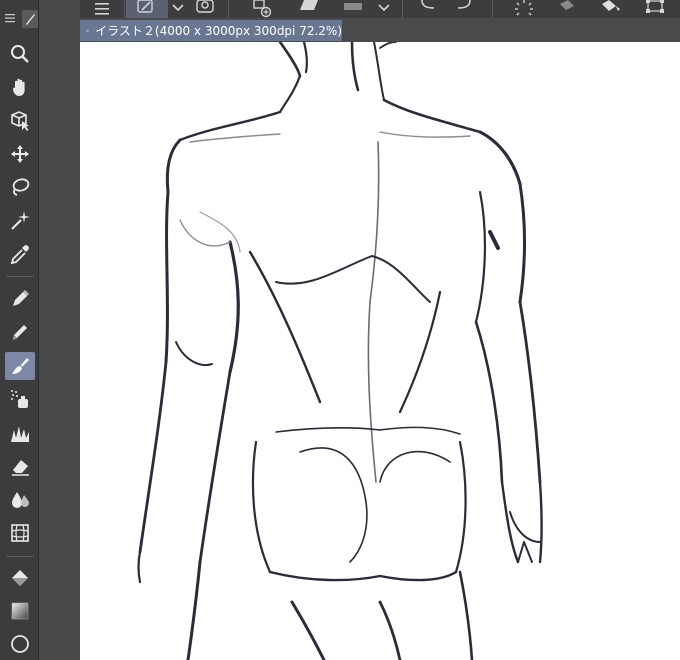 Image resolution: width=680 pixels, height=660 pixels. I want to click on stamp-icon, so click(205, 9).